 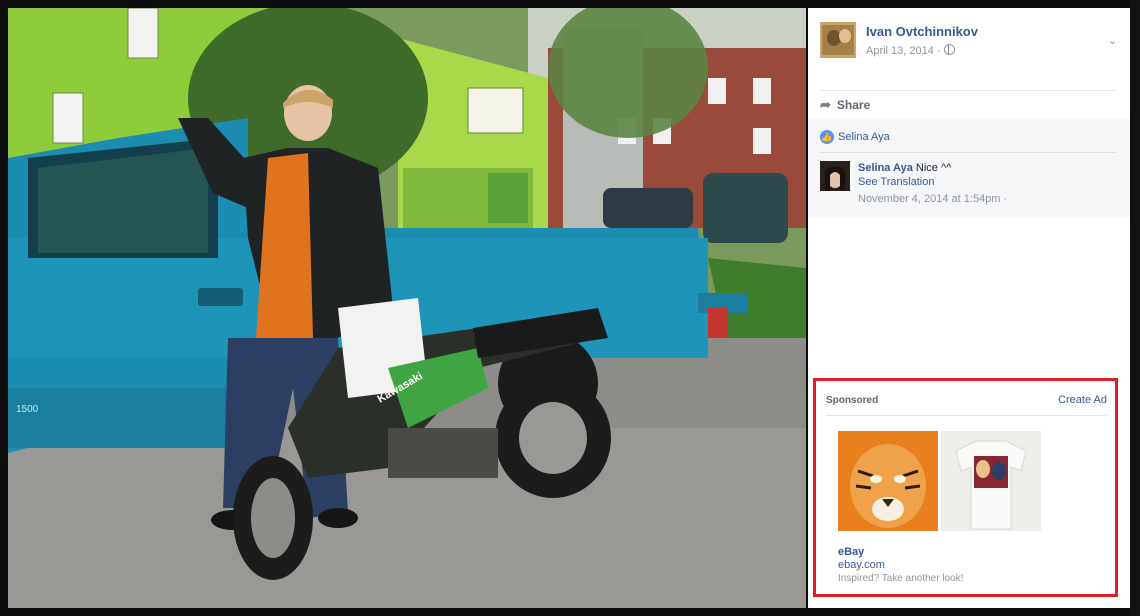 I want to click on author-avatar-image, so click(x=838, y=40).